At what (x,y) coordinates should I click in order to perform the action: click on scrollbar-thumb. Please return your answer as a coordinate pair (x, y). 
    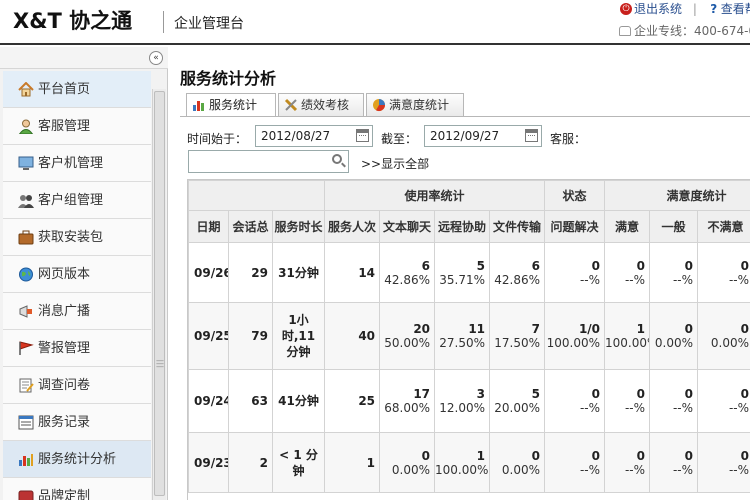
    Looking at the image, I should click on (159, 293).